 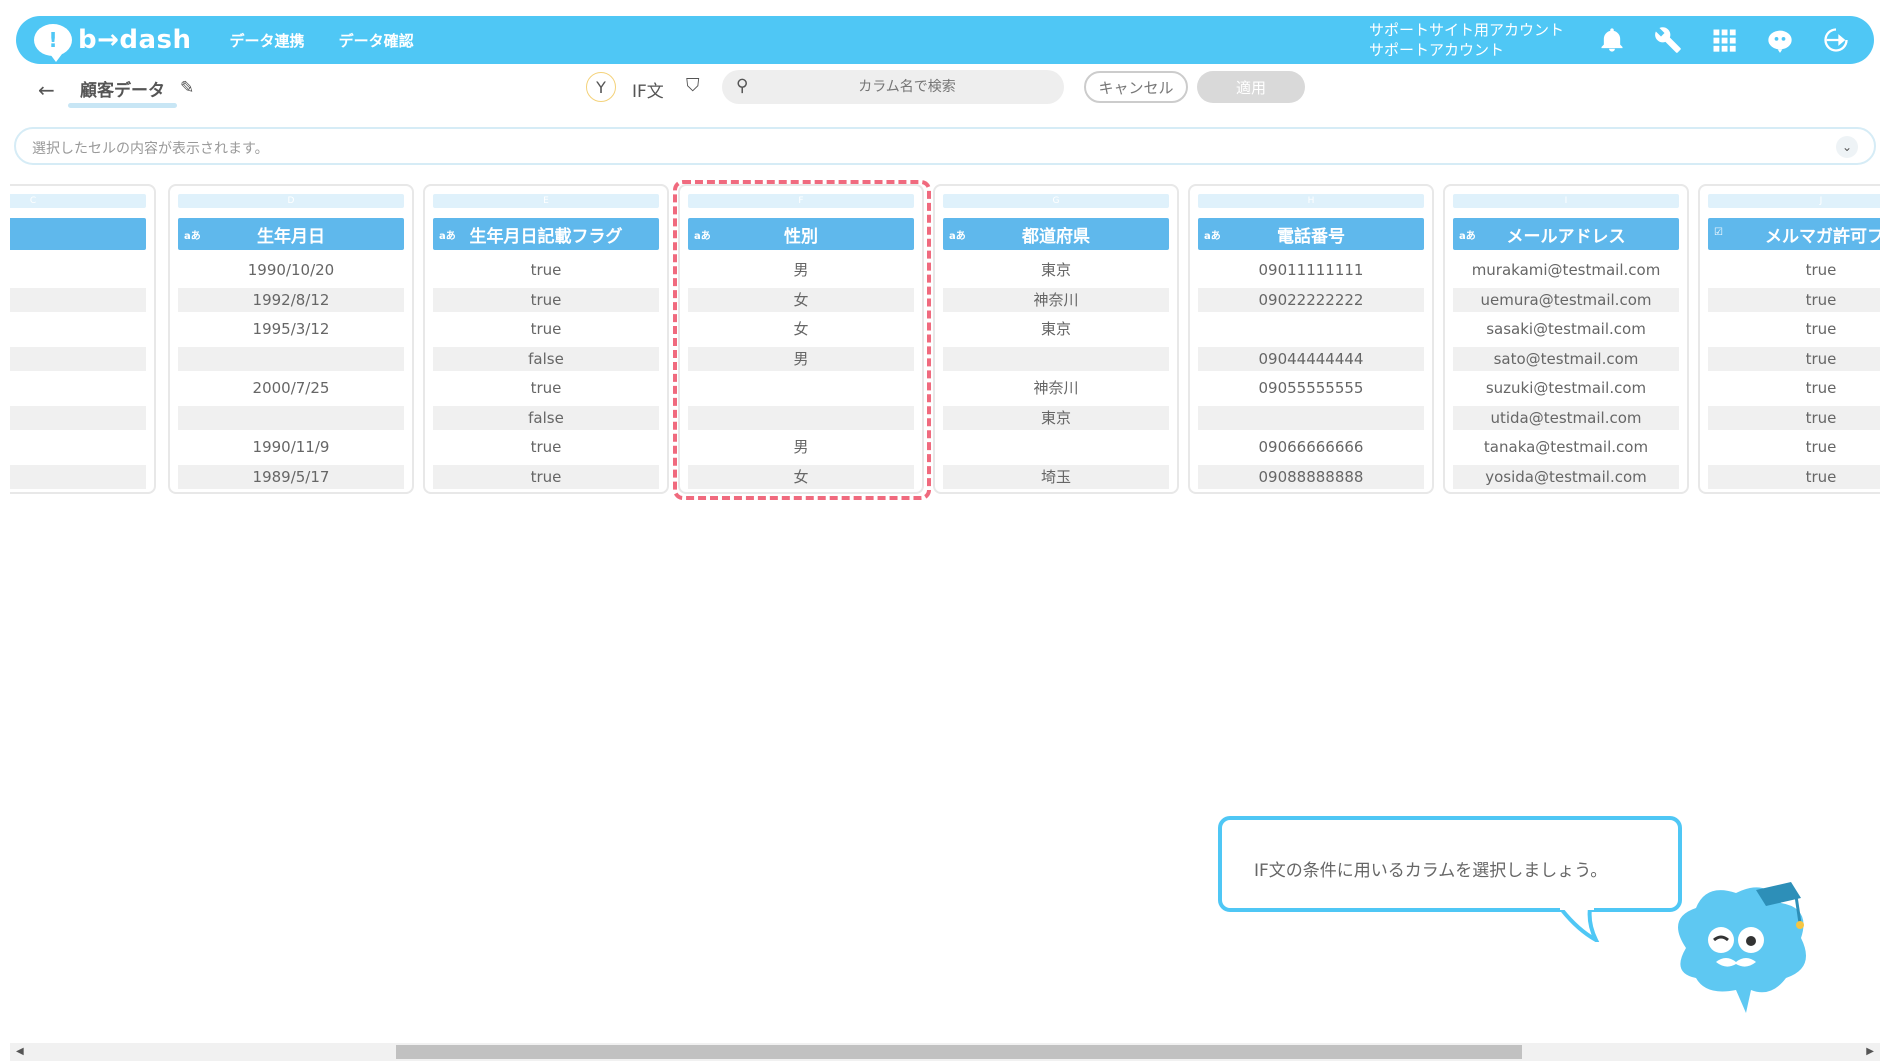 What do you see at coordinates (1668, 40) in the screenshot?
I see `wrench-icon` at bounding box center [1668, 40].